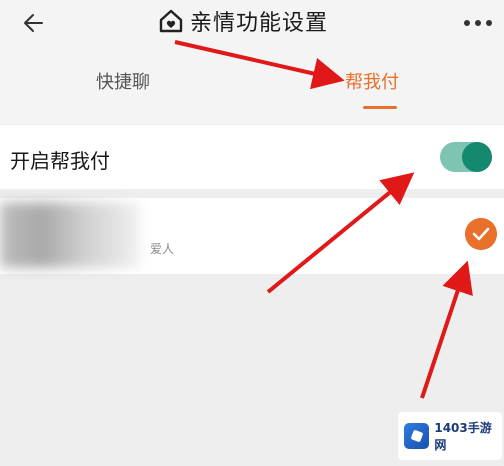  I want to click on checkmark-selected-icon, so click(481, 234).